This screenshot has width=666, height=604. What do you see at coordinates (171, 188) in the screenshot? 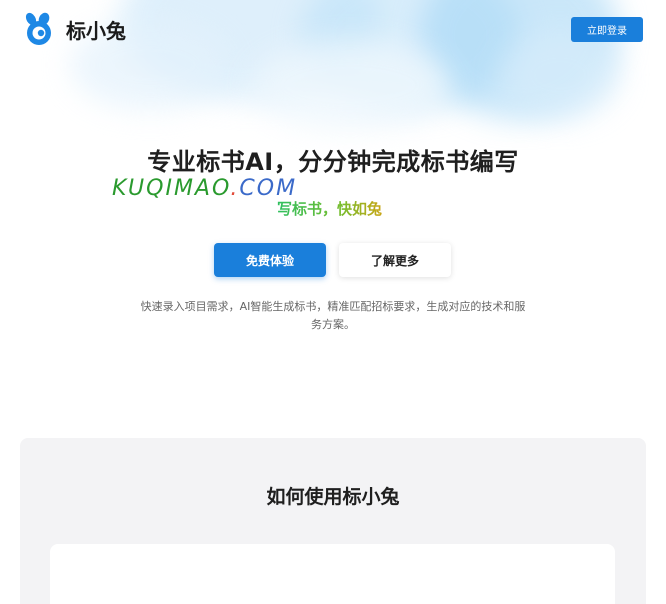
I see `watermark-main: KUQIMAO` at bounding box center [171, 188].